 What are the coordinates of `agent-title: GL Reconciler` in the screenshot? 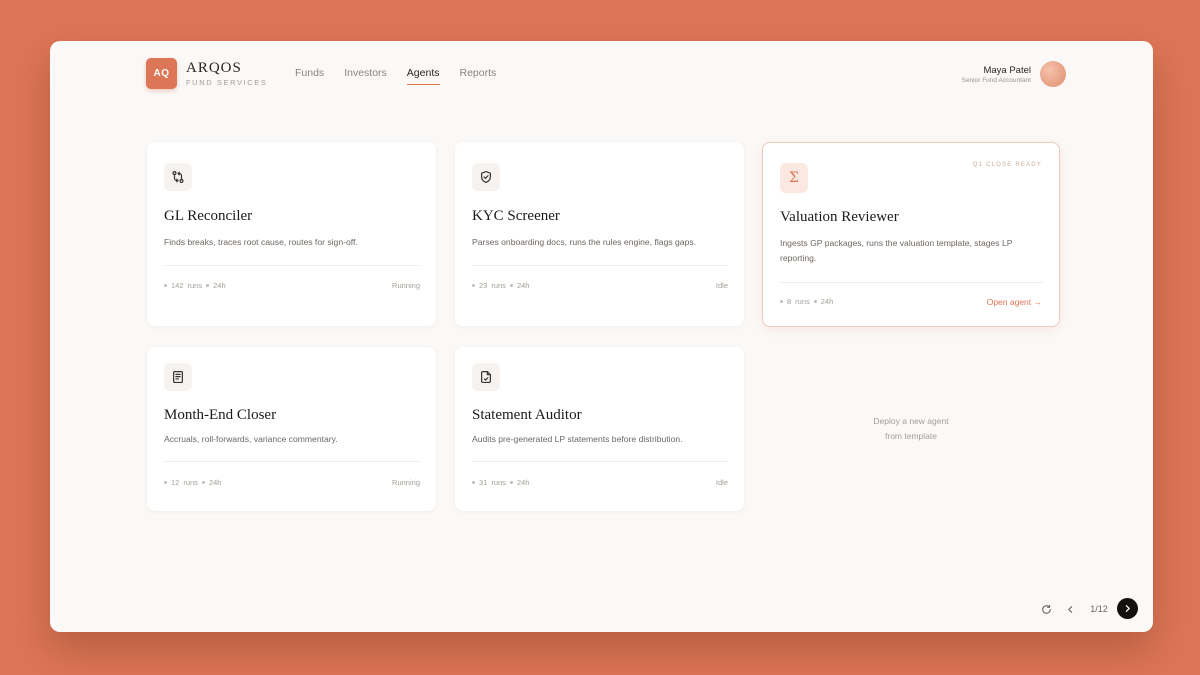 It's located at (208, 216).